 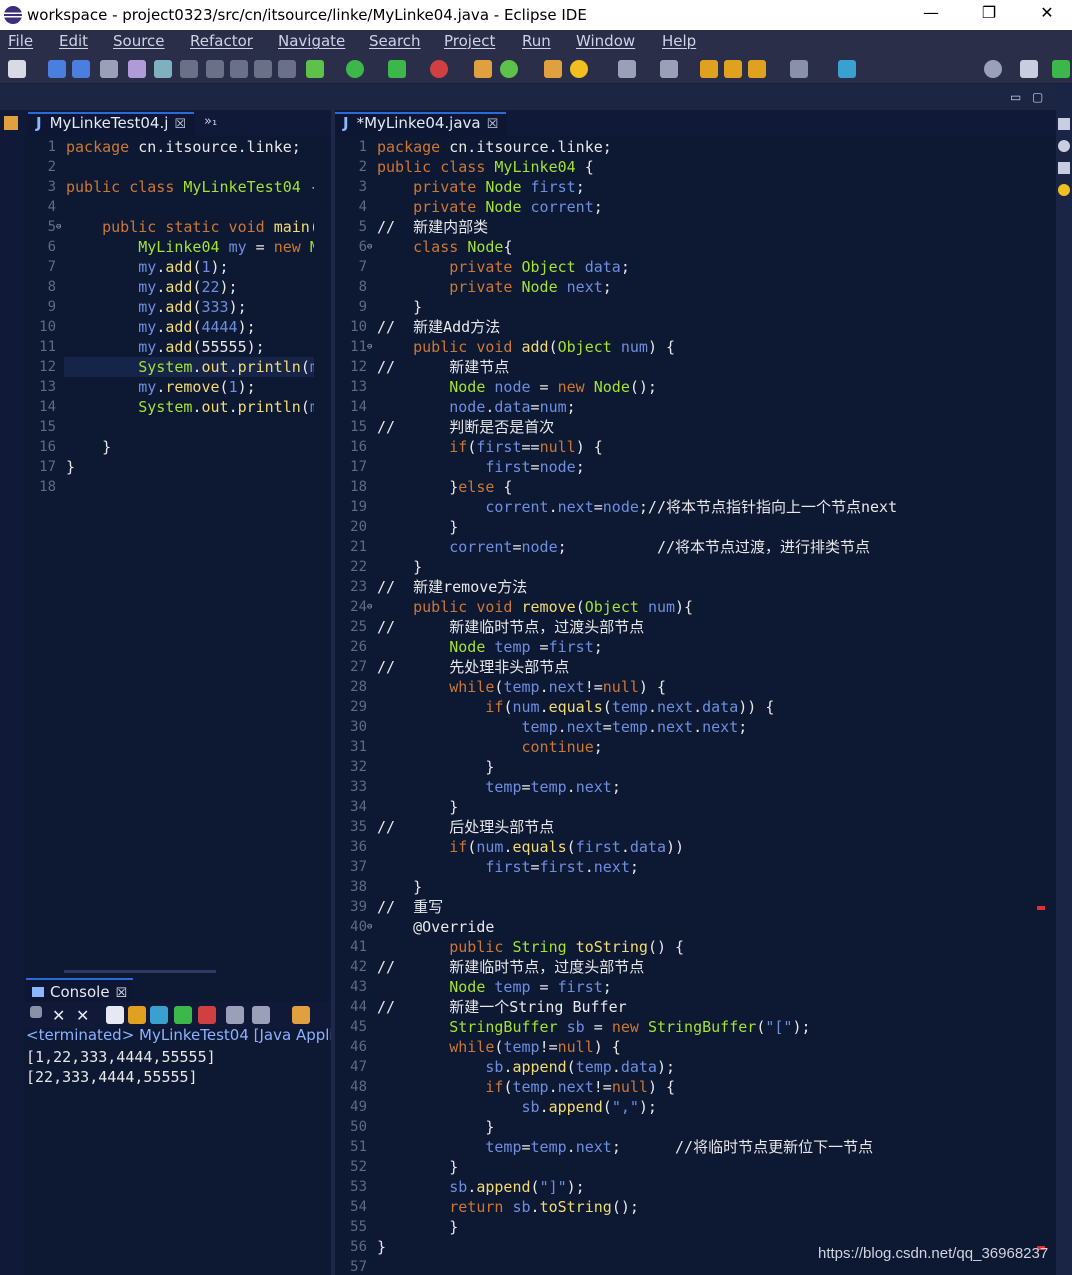 What do you see at coordinates (693, 727) in the screenshot?
I see `code-line: 30 temp.next=temp.next.next;` at bounding box center [693, 727].